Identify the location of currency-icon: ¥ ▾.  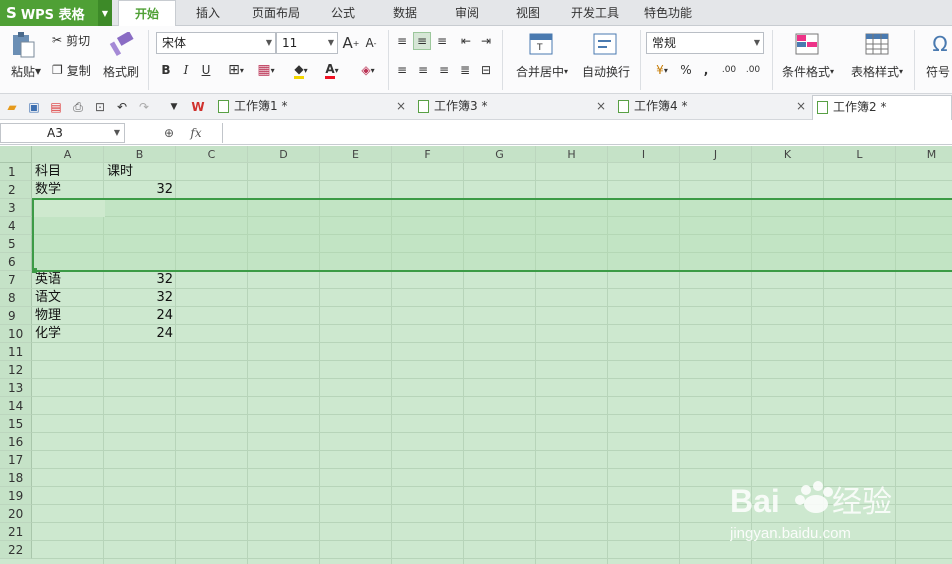
(662, 70).